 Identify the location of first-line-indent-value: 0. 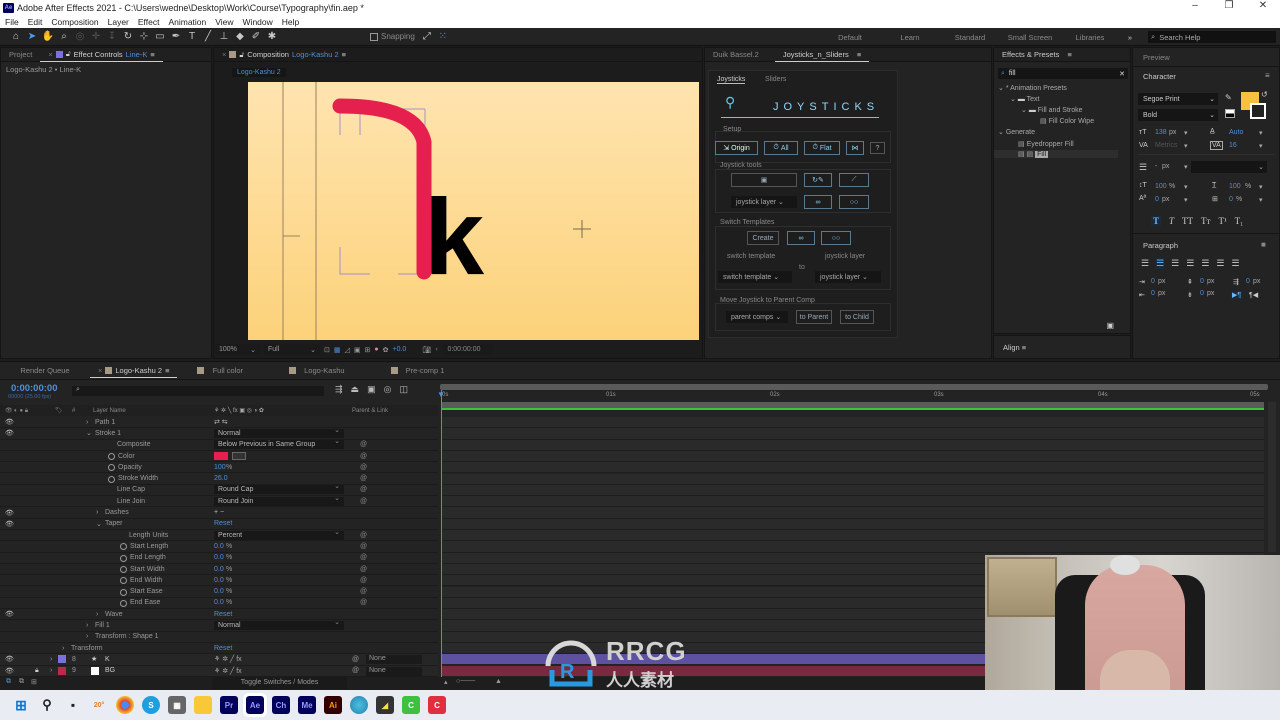
(1248, 281).